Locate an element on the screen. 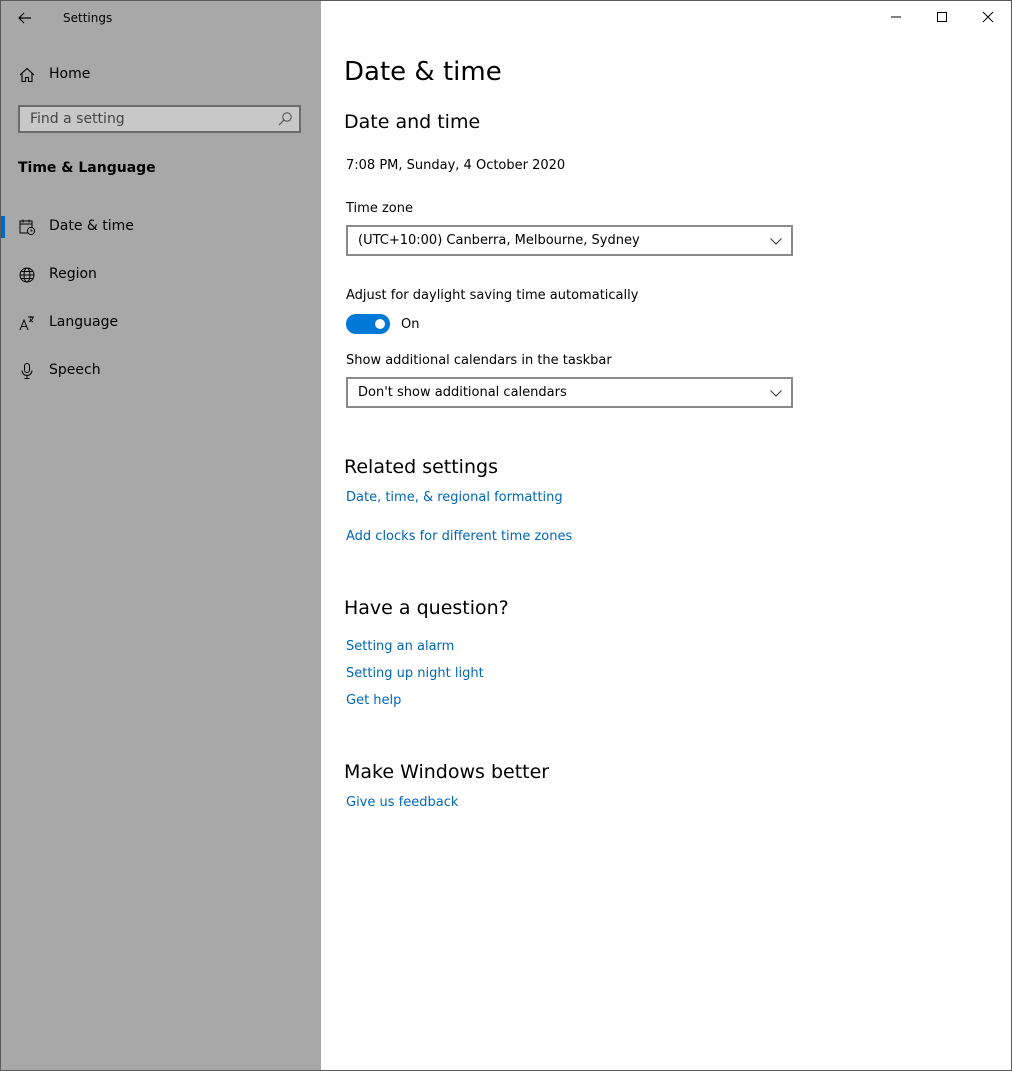  sidebar-item-home: Home is located at coordinates (161, 75).